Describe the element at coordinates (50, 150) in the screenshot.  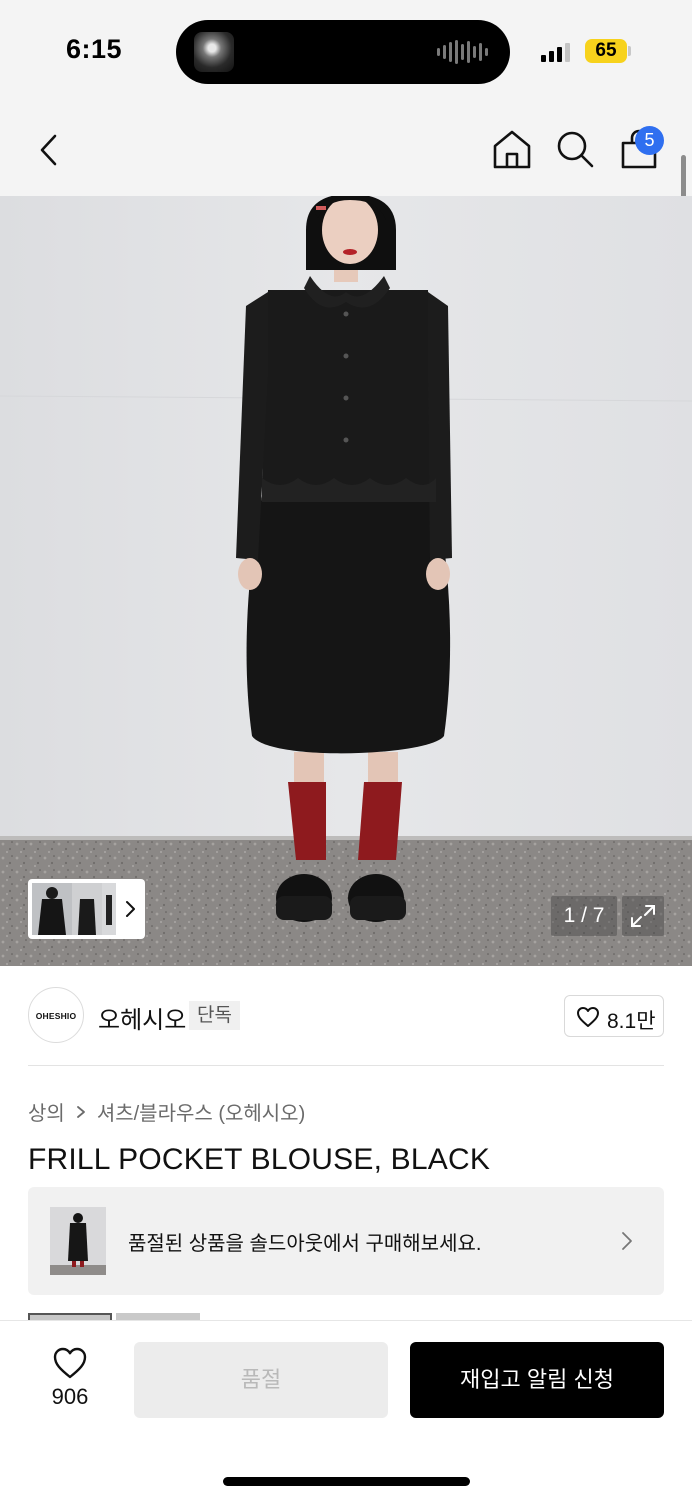
I see `back-chevron-icon` at that location.